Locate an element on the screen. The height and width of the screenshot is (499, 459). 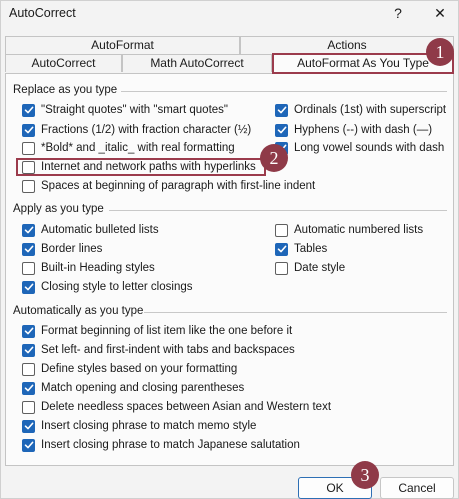
window-title: AutoCorrect is located at coordinates (42, 13).